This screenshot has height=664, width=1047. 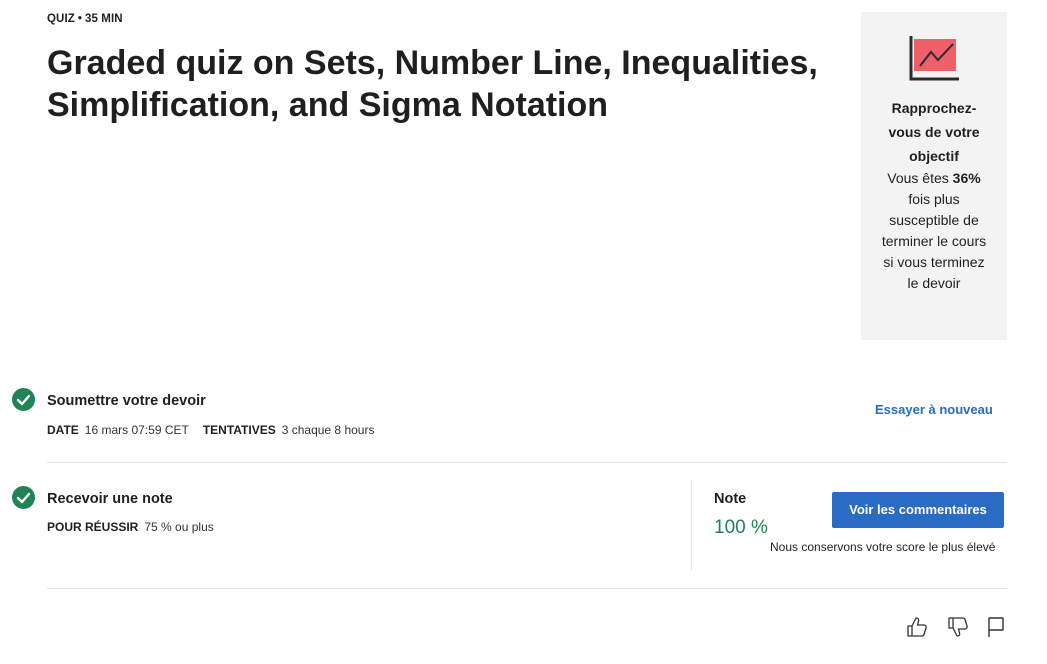 I want to click on line-chart-icon, so click(x=934, y=58).